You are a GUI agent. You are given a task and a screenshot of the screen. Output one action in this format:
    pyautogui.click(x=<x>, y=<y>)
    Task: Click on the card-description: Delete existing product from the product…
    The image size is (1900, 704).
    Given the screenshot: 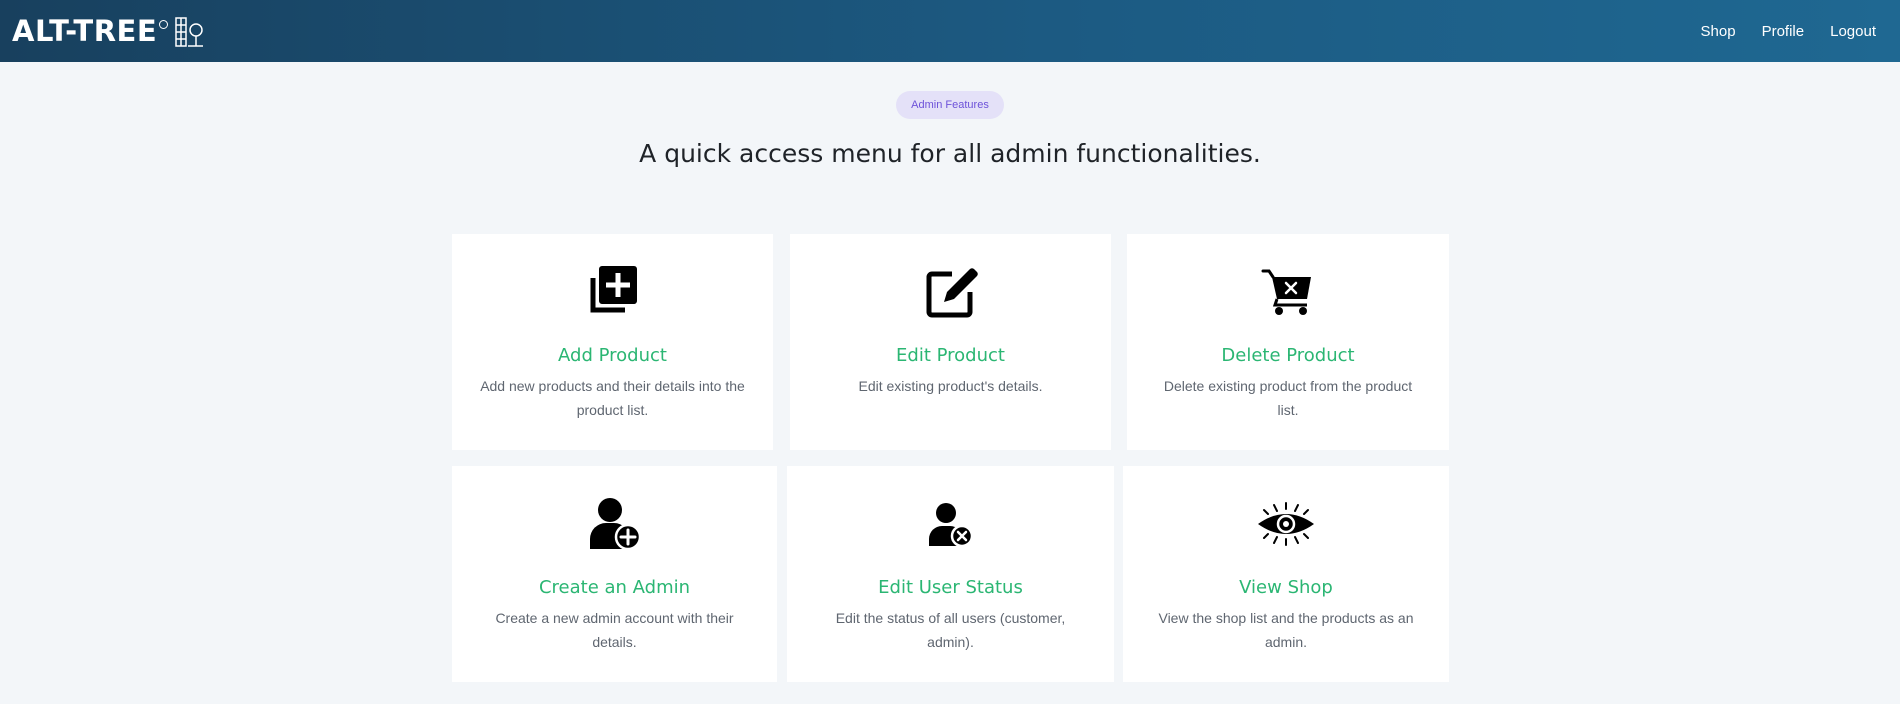 What is the action you would take?
    pyautogui.click(x=1288, y=398)
    